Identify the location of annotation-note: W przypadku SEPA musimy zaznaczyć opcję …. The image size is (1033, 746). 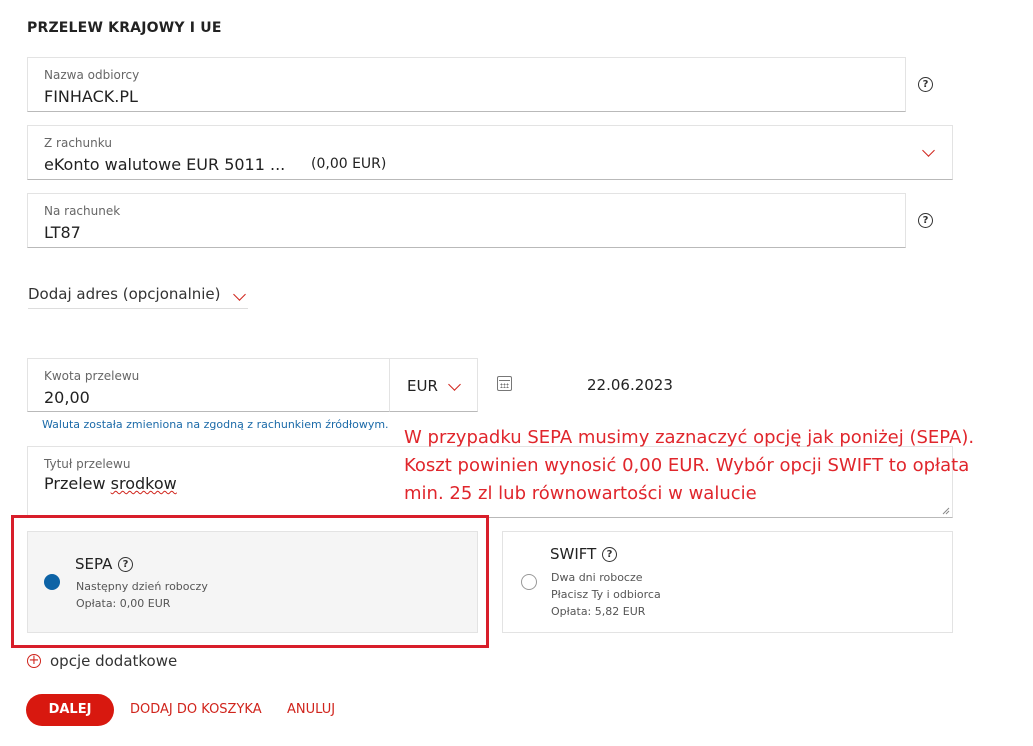
(716, 466).